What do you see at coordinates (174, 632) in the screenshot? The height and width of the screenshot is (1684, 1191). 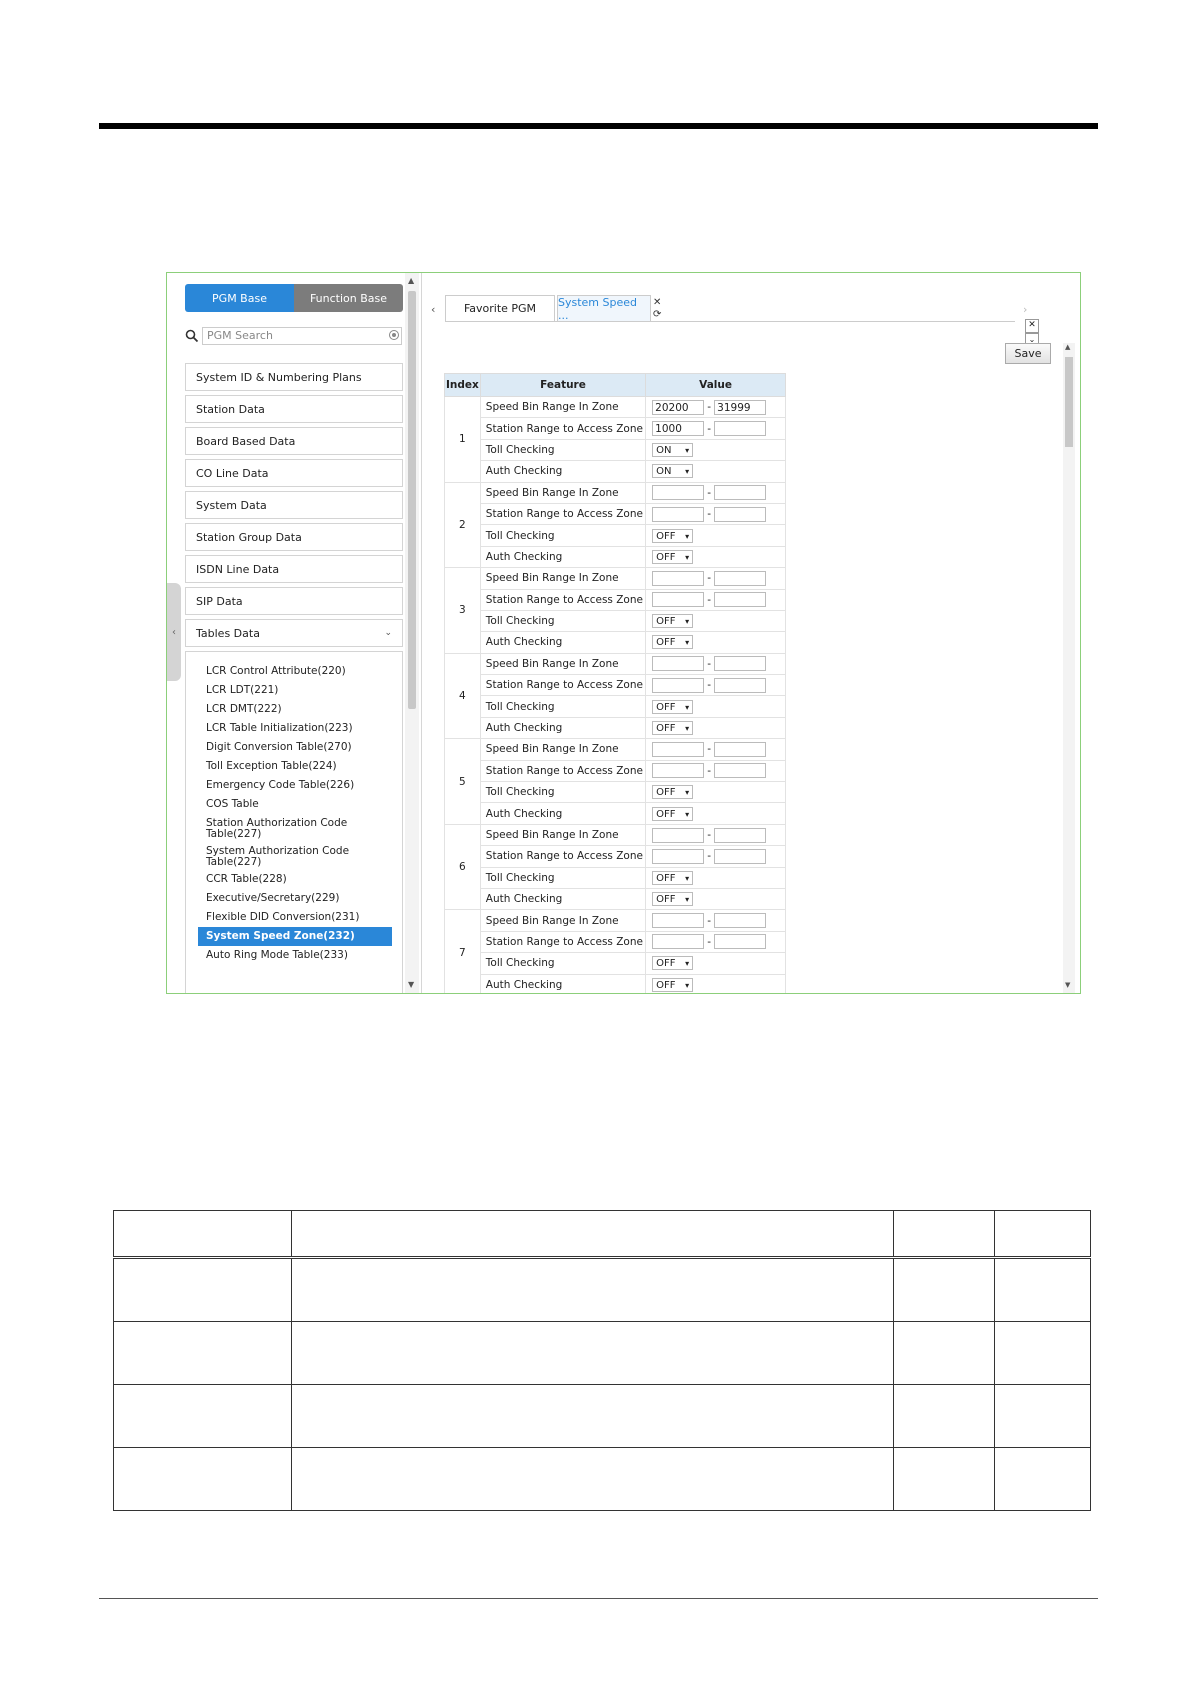 I see `collapse-panel-handle: ‹` at bounding box center [174, 632].